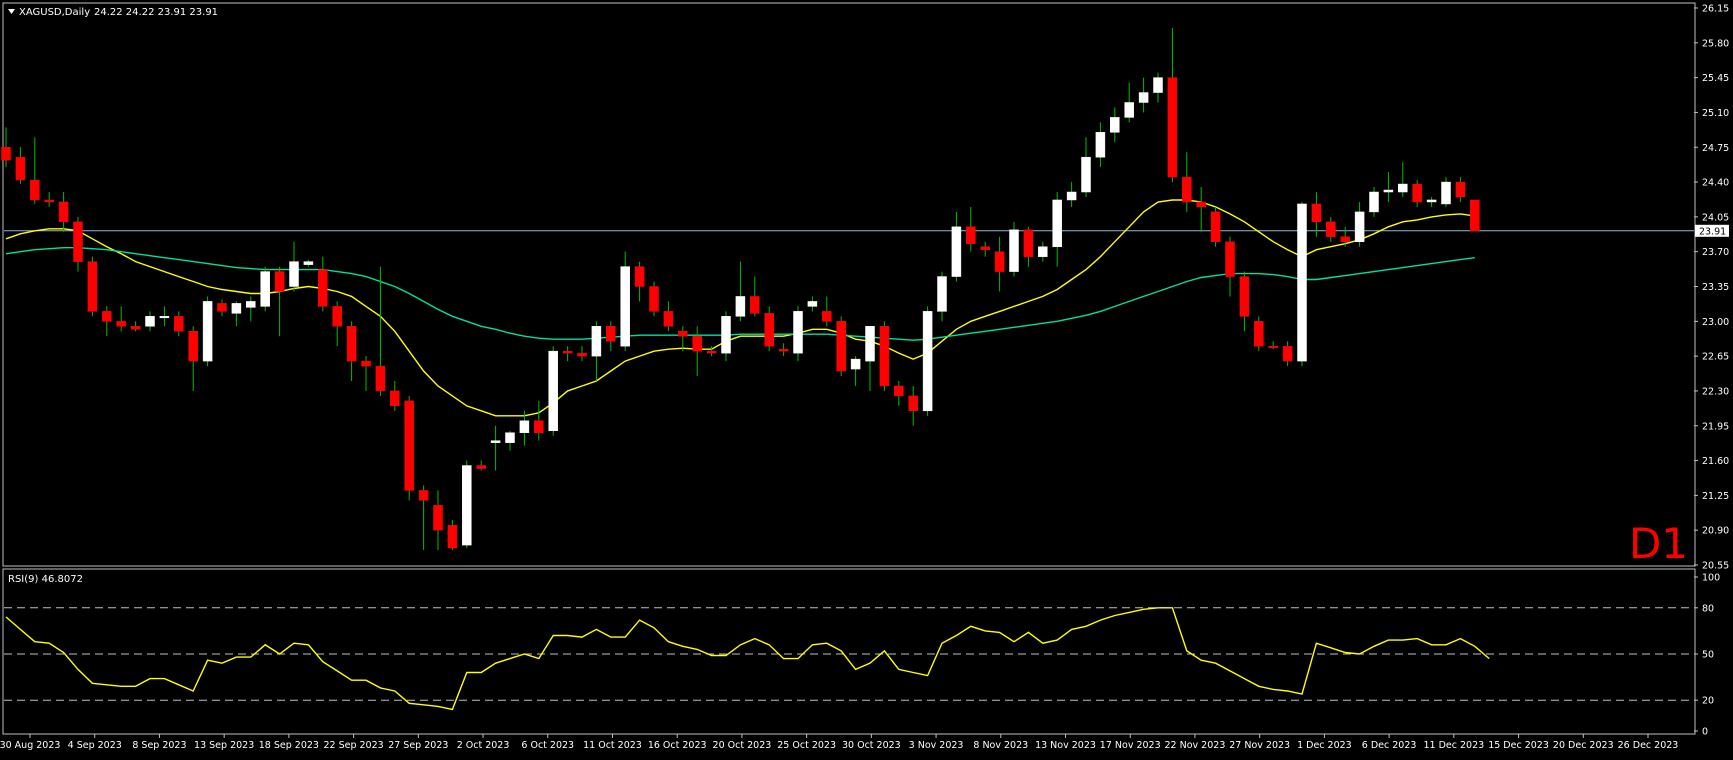 This screenshot has width=1733, height=760. Describe the element at coordinates (612, 745) in the screenshot. I see `time-axis-tick-label: 11 Oct 2023` at that location.